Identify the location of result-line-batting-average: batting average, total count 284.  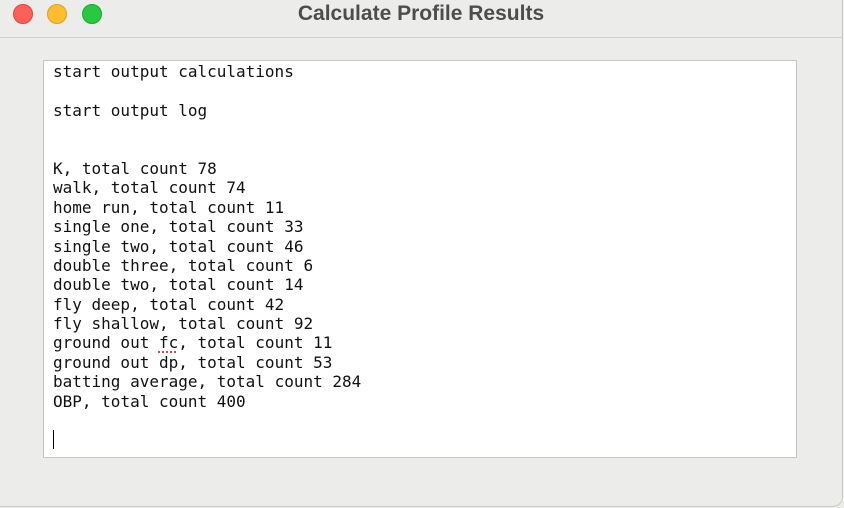
(207, 382).